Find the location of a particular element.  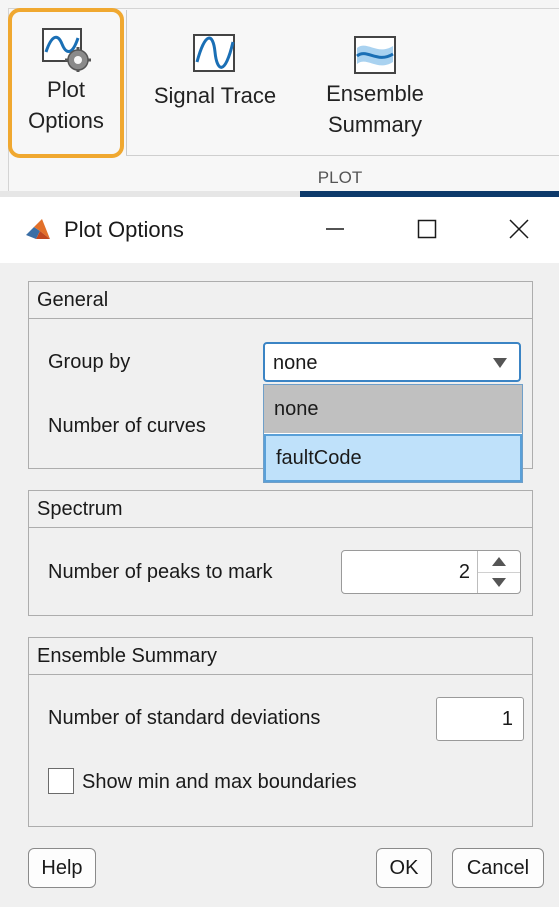

peaks-spinner-arrows is located at coordinates (498, 572).